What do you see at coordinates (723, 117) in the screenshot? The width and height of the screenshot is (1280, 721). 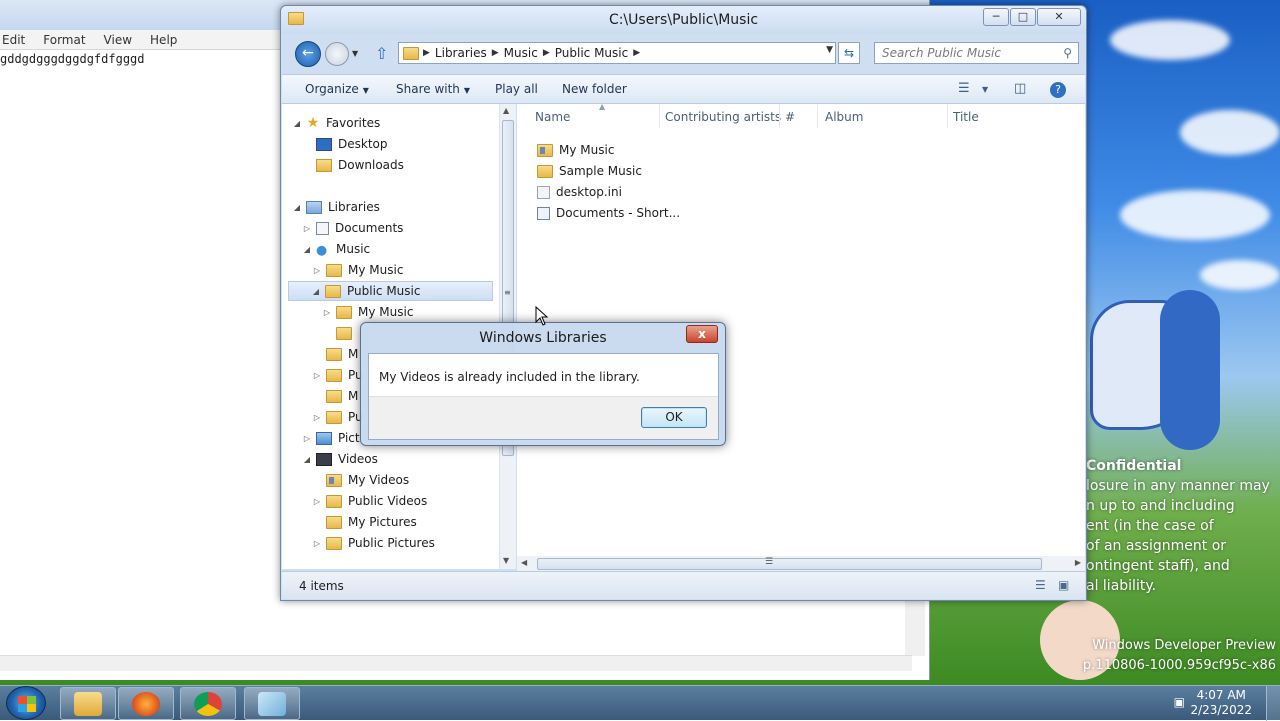 I see `column-header-contributing-artists: Contributing artists` at bounding box center [723, 117].